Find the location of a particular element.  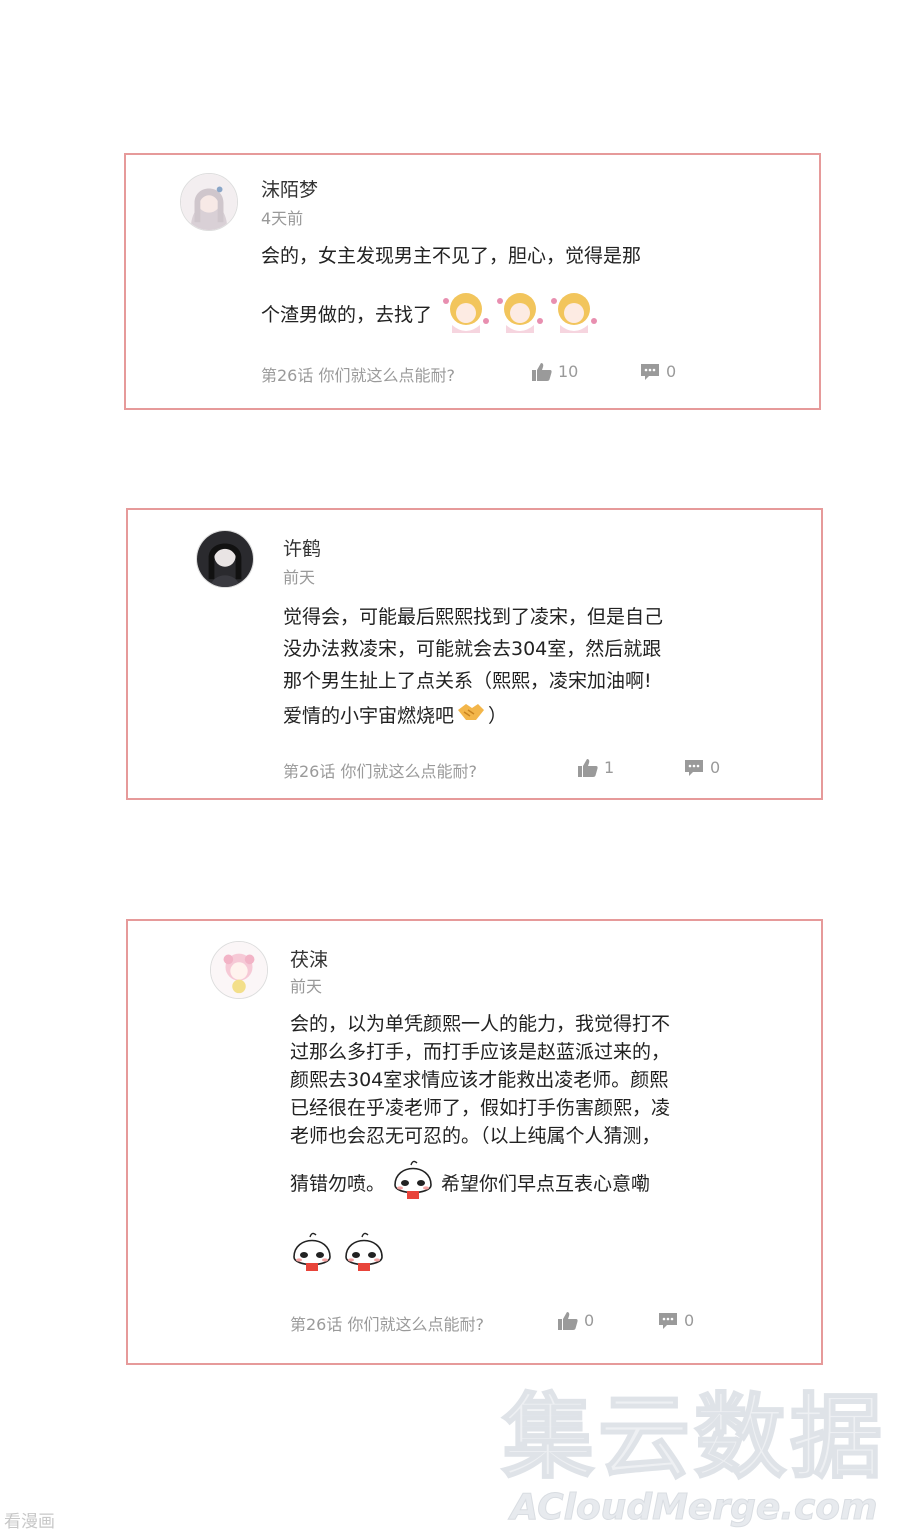

handshake-icon is located at coordinates (471, 712).